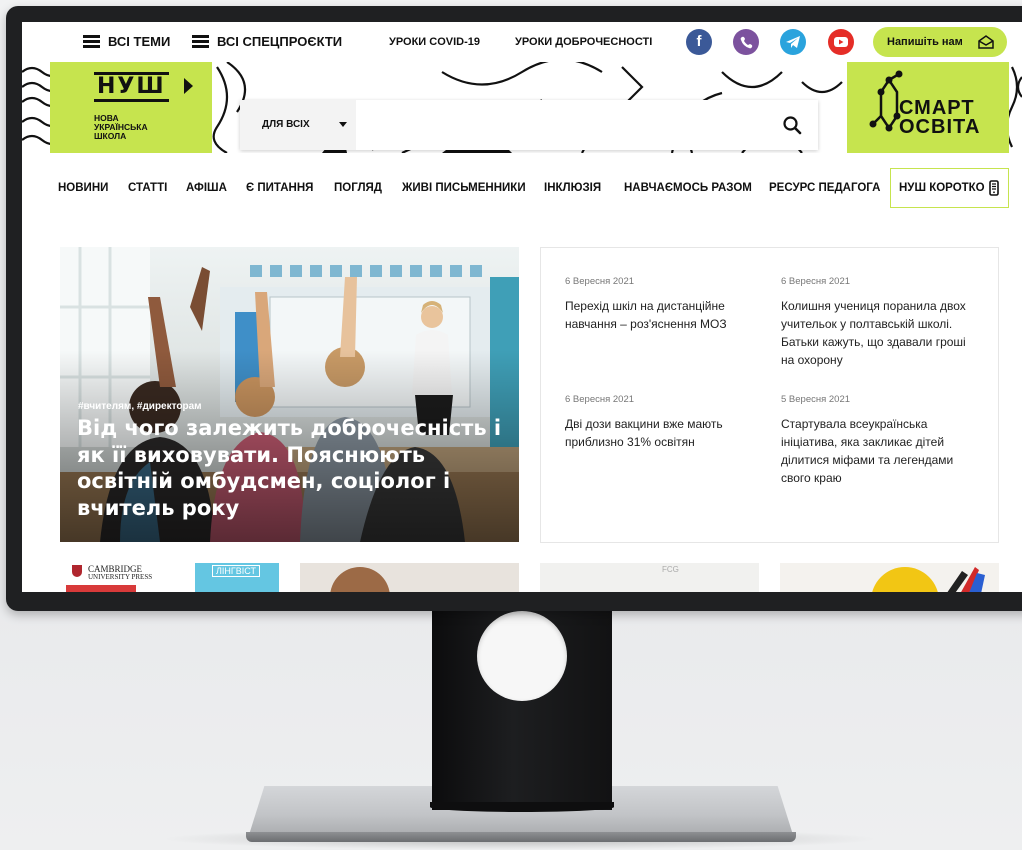 The width and height of the screenshot is (1022, 850). Describe the element at coordinates (688, 188) in the screenshot. I see `nav-item-learning-together: НАВЧАЄМОСЬ РАЗОМ` at that location.